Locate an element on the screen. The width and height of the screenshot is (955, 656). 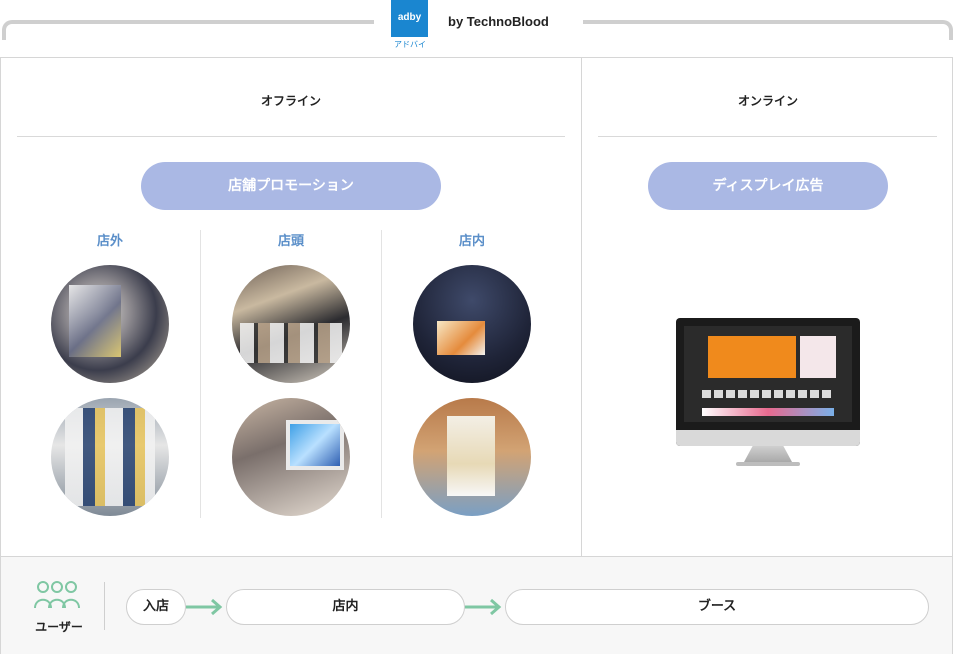
photo-instore-keyboard is located at coordinates (472, 324).